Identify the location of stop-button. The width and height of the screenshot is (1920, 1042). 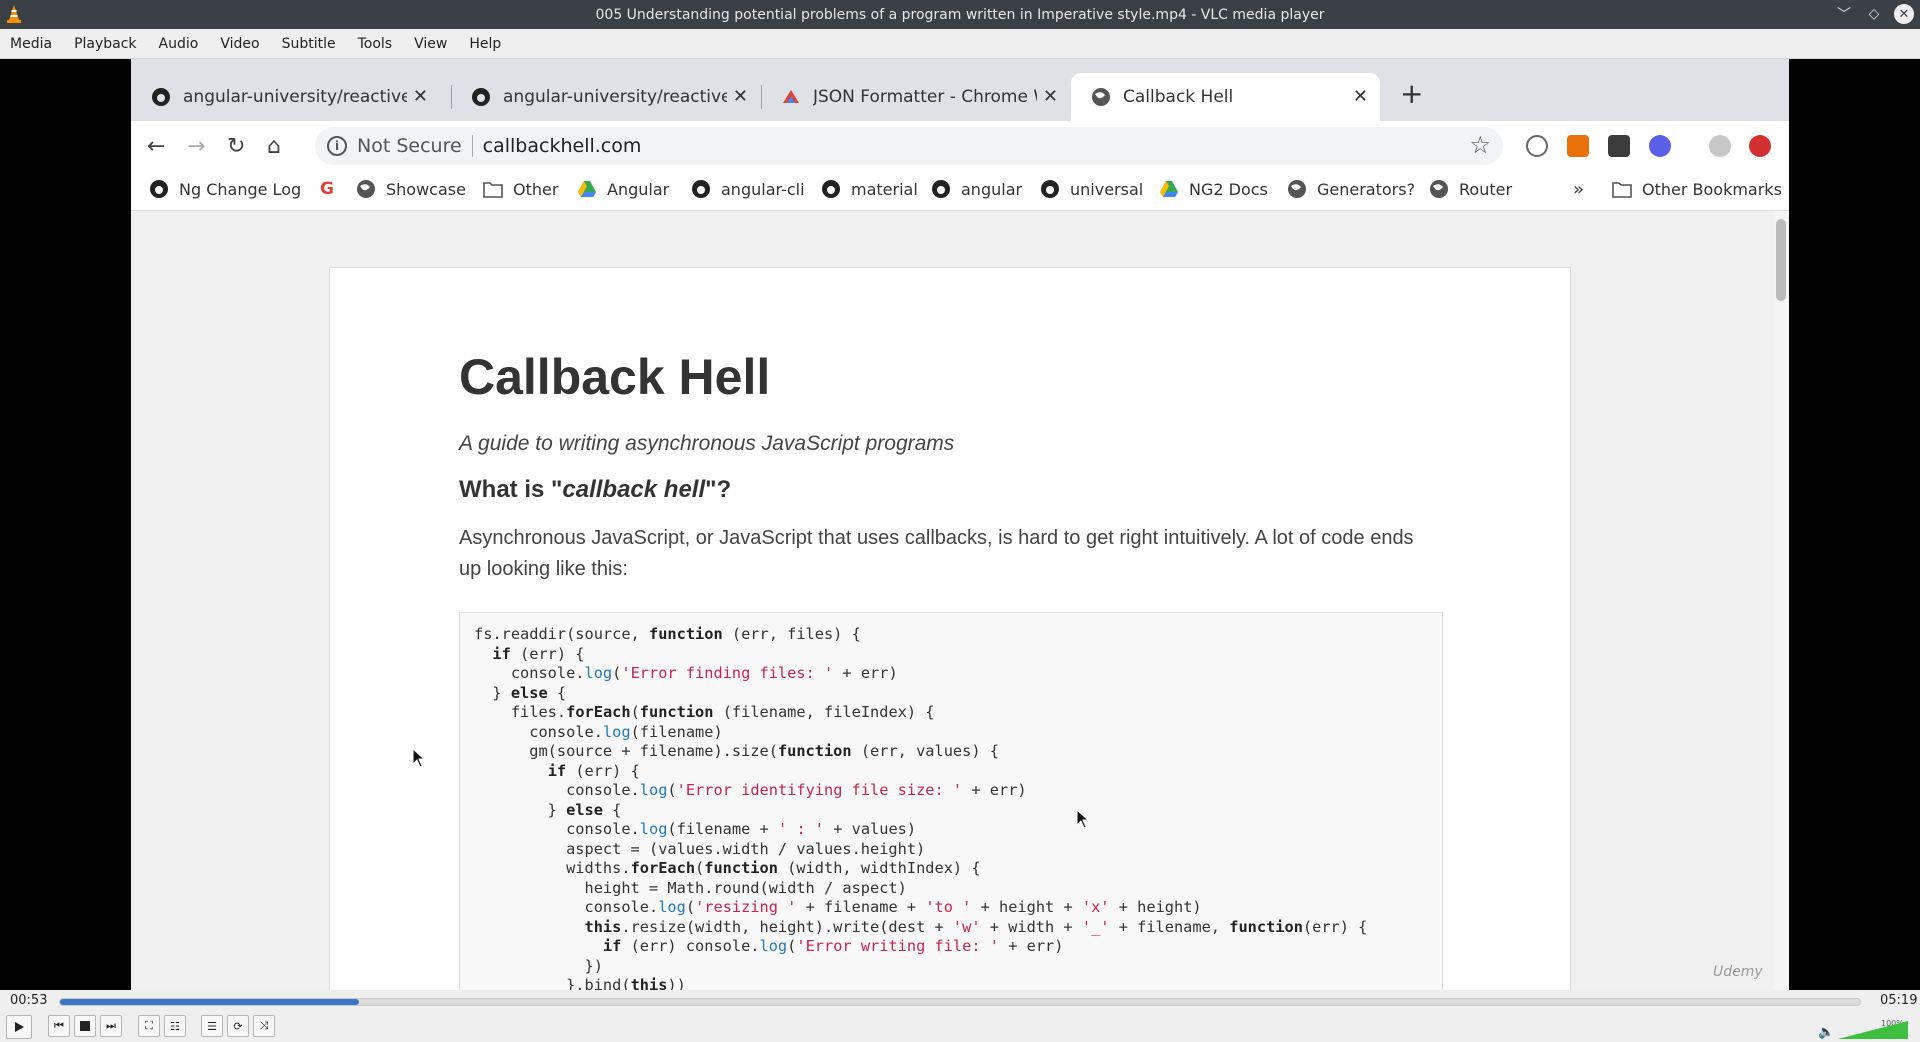
(85, 1026).